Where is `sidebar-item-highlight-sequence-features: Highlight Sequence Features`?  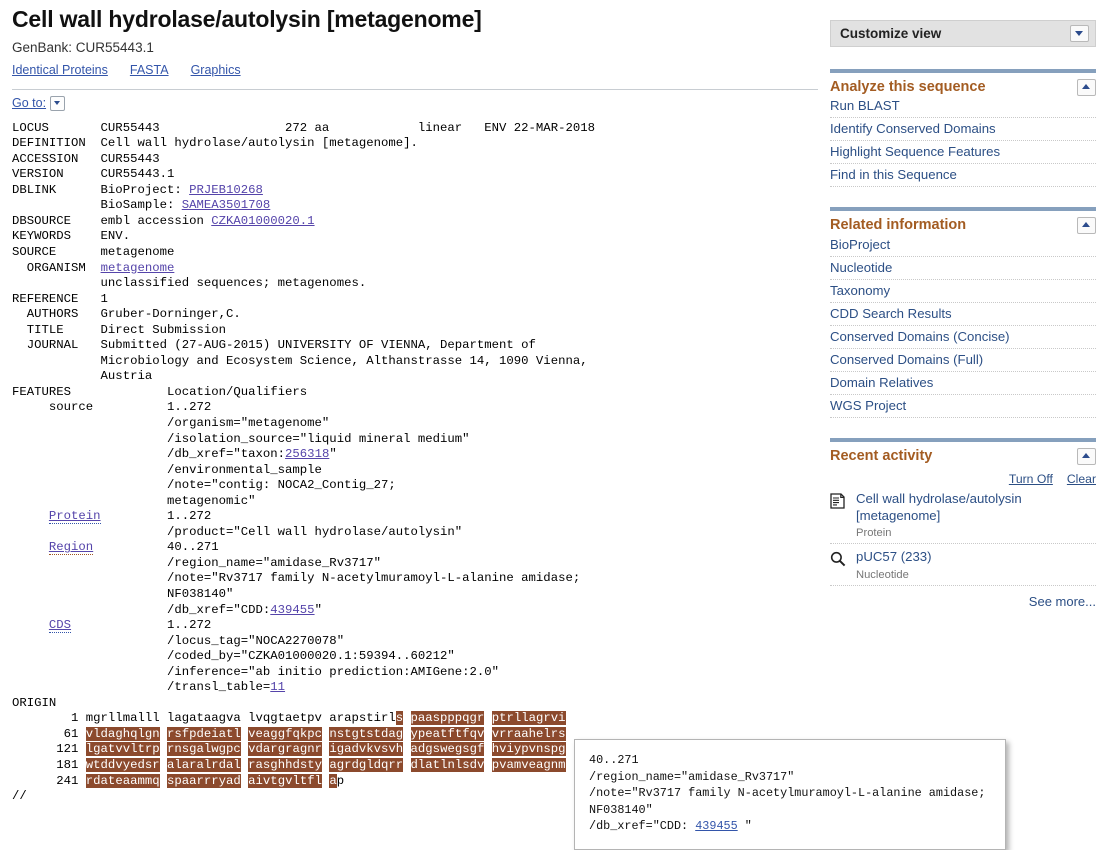
sidebar-item-highlight-sequence-features: Highlight Sequence Features is located at coordinates (915, 151).